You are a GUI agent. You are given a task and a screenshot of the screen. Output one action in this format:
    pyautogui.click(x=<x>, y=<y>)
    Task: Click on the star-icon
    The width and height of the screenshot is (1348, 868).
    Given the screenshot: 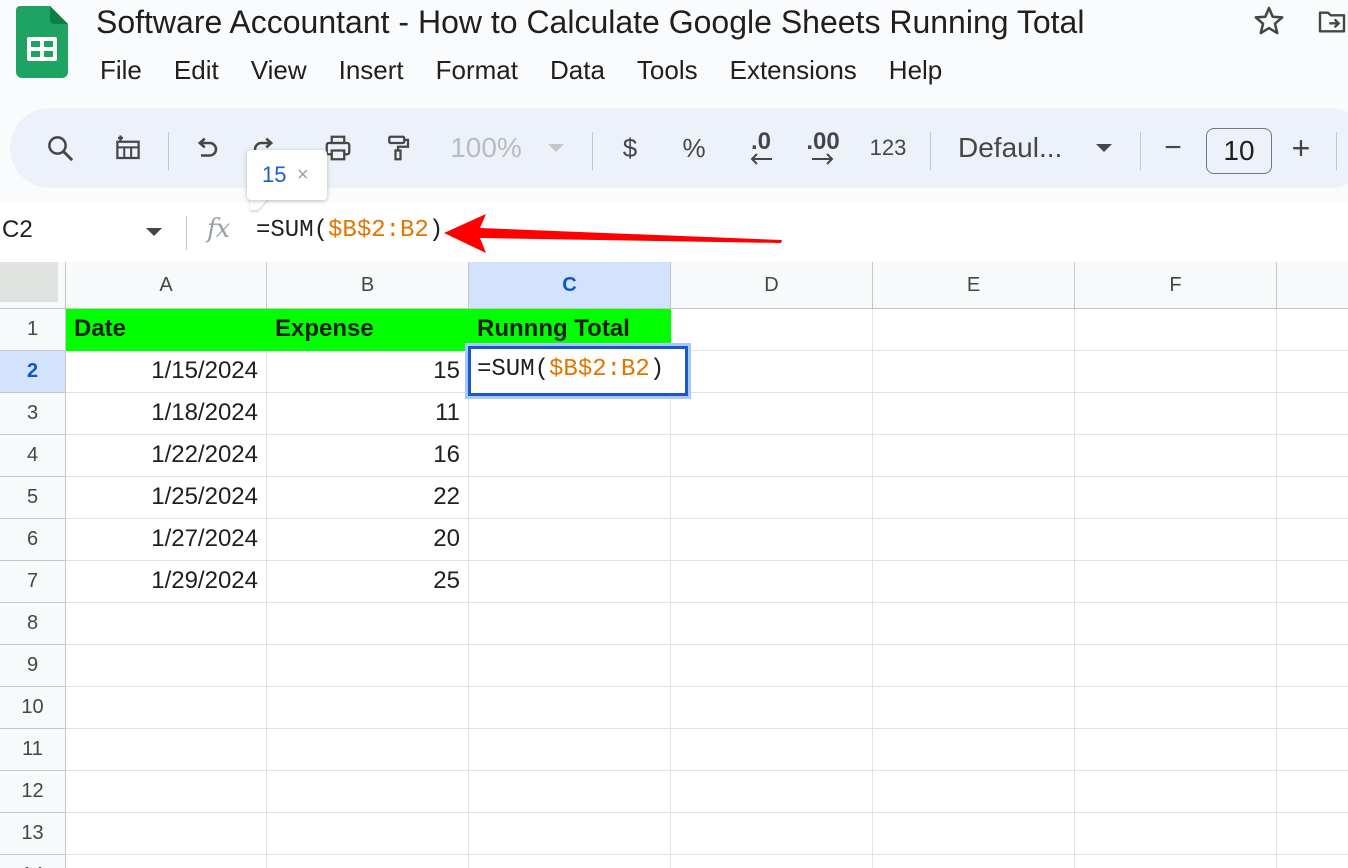 What is the action you would take?
    pyautogui.click(x=1269, y=21)
    